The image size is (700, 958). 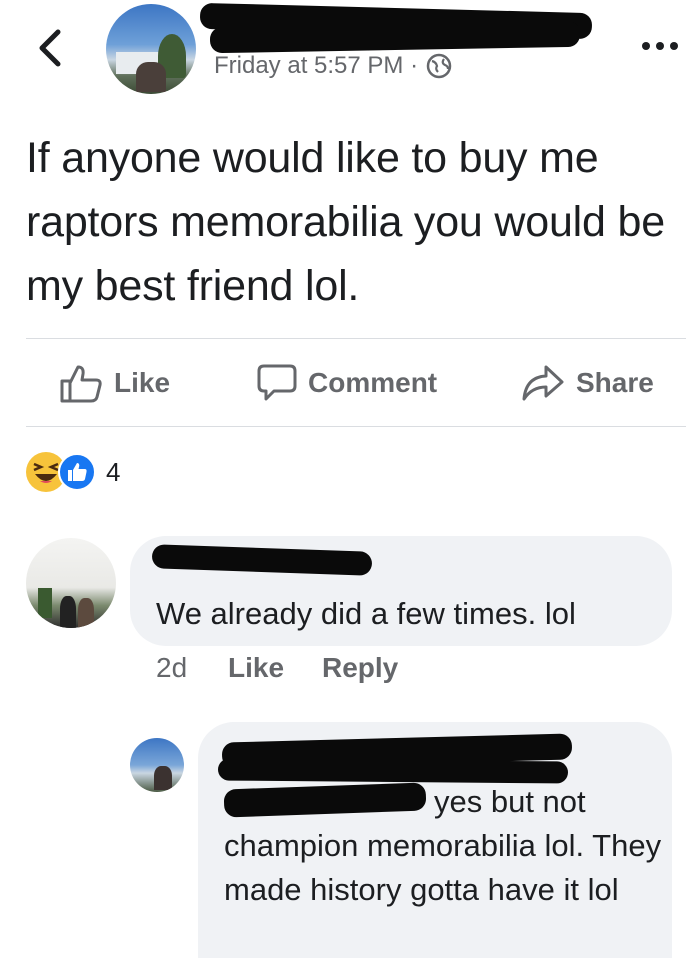 What do you see at coordinates (71, 583) in the screenshot?
I see `commenter-avatar` at bounding box center [71, 583].